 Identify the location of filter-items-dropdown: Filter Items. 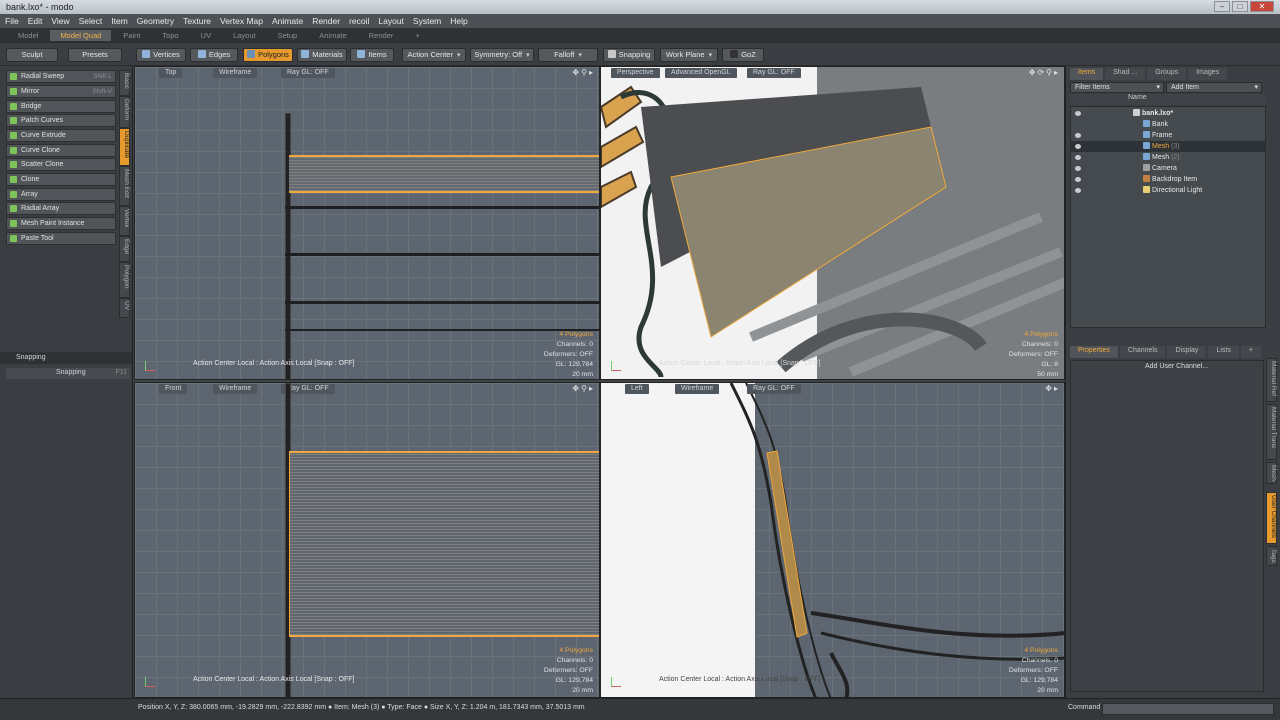
(1117, 87).